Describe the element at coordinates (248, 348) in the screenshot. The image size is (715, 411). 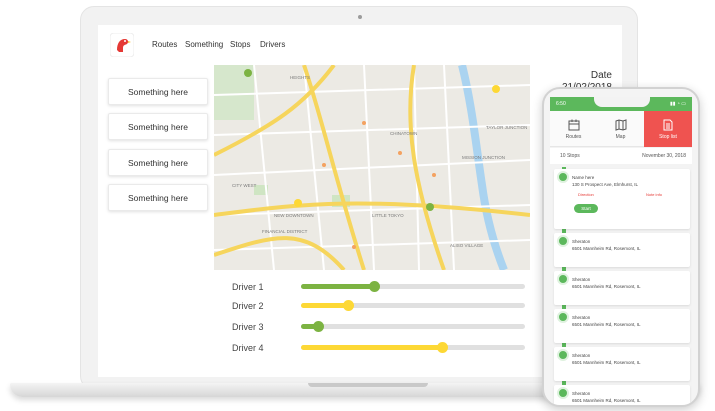
I see `driver-4-label: Driver 4` at that location.